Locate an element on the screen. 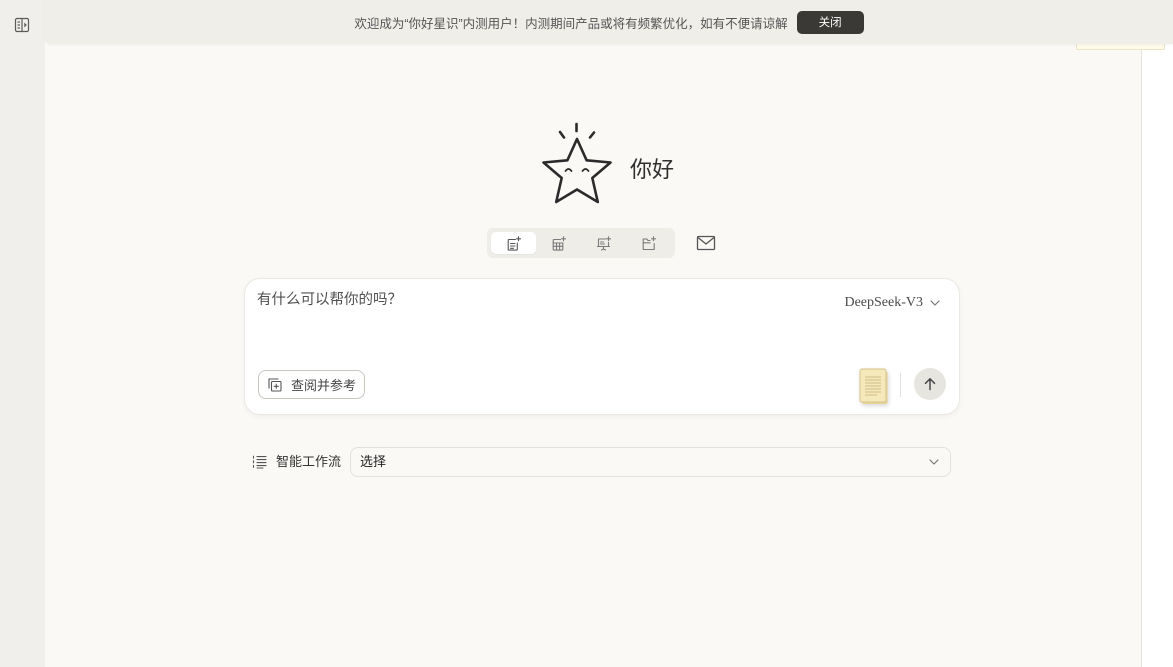 The image size is (1173, 667). notepad-icon is located at coordinates (874, 386).